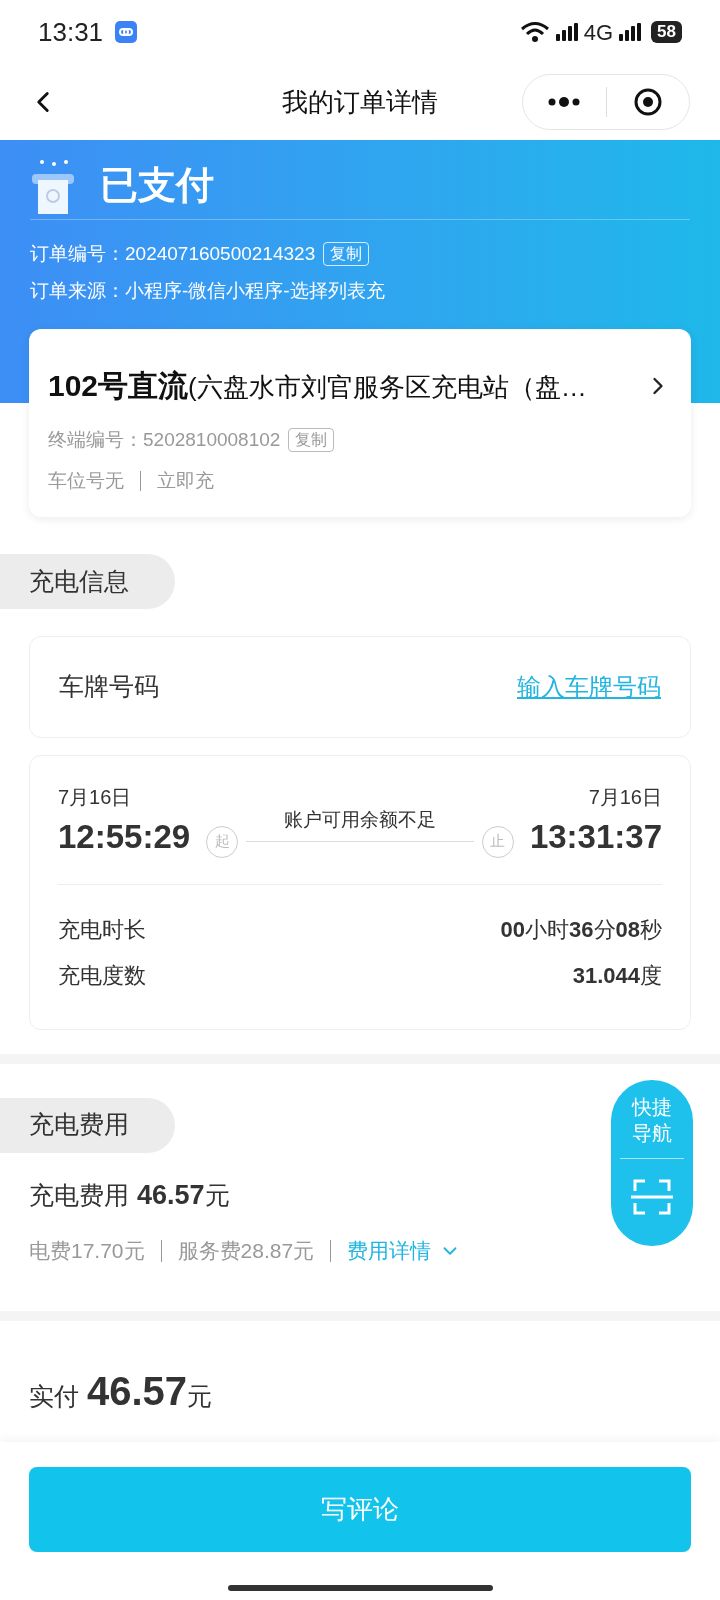 Image resolution: width=720 pixels, height=1600 pixels. I want to click on plate-label: 车牌号码, so click(109, 687).